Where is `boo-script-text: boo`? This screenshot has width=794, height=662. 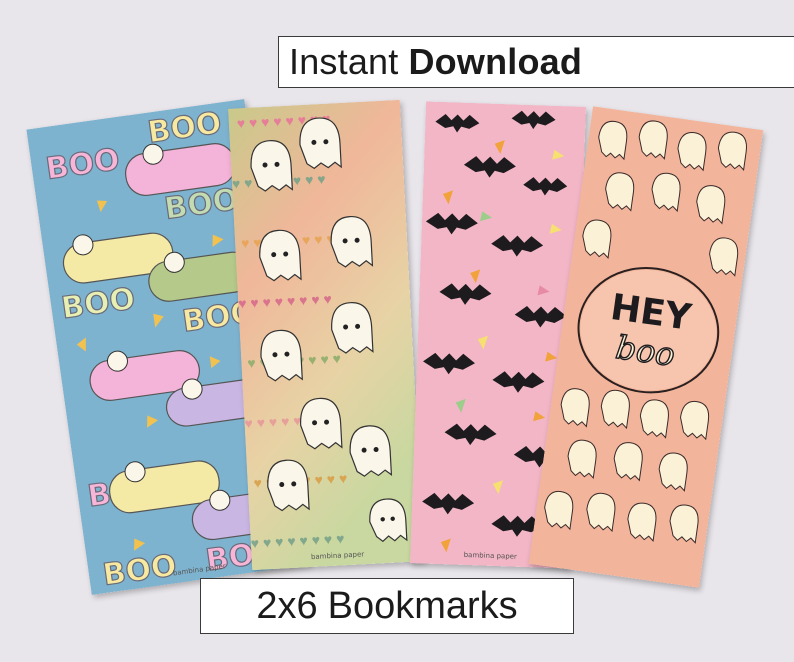
boo-script-text: boo is located at coordinates (646, 351).